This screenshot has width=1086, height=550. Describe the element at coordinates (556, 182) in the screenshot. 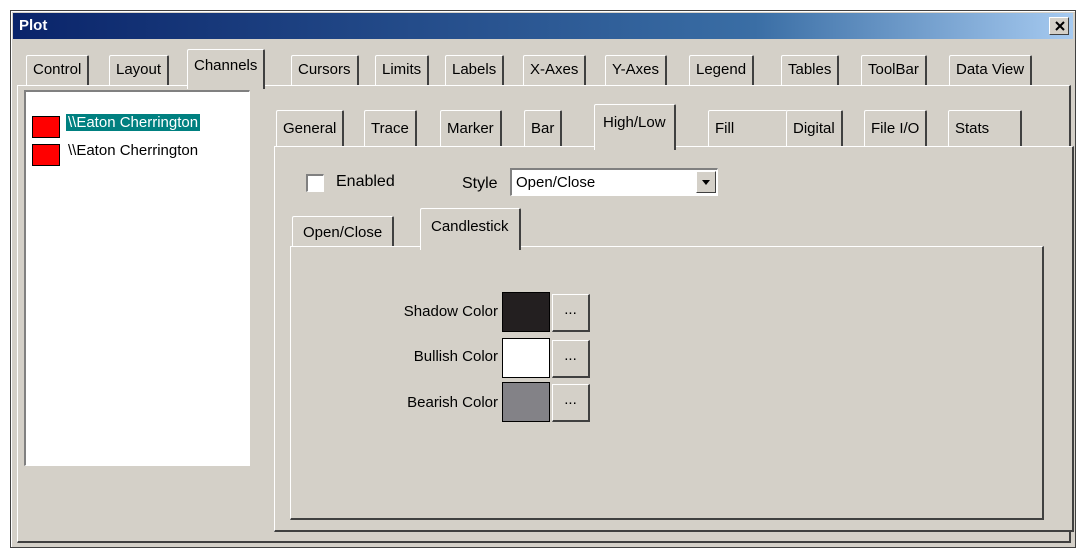

I see `style-value: Open/Close` at that location.